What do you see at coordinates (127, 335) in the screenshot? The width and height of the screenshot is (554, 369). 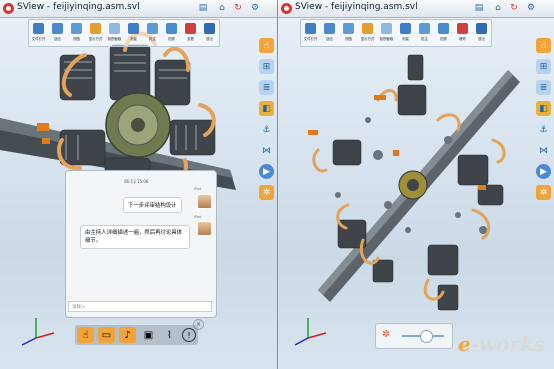 I see `microphone-icon: ♪` at bounding box center [127, 335].